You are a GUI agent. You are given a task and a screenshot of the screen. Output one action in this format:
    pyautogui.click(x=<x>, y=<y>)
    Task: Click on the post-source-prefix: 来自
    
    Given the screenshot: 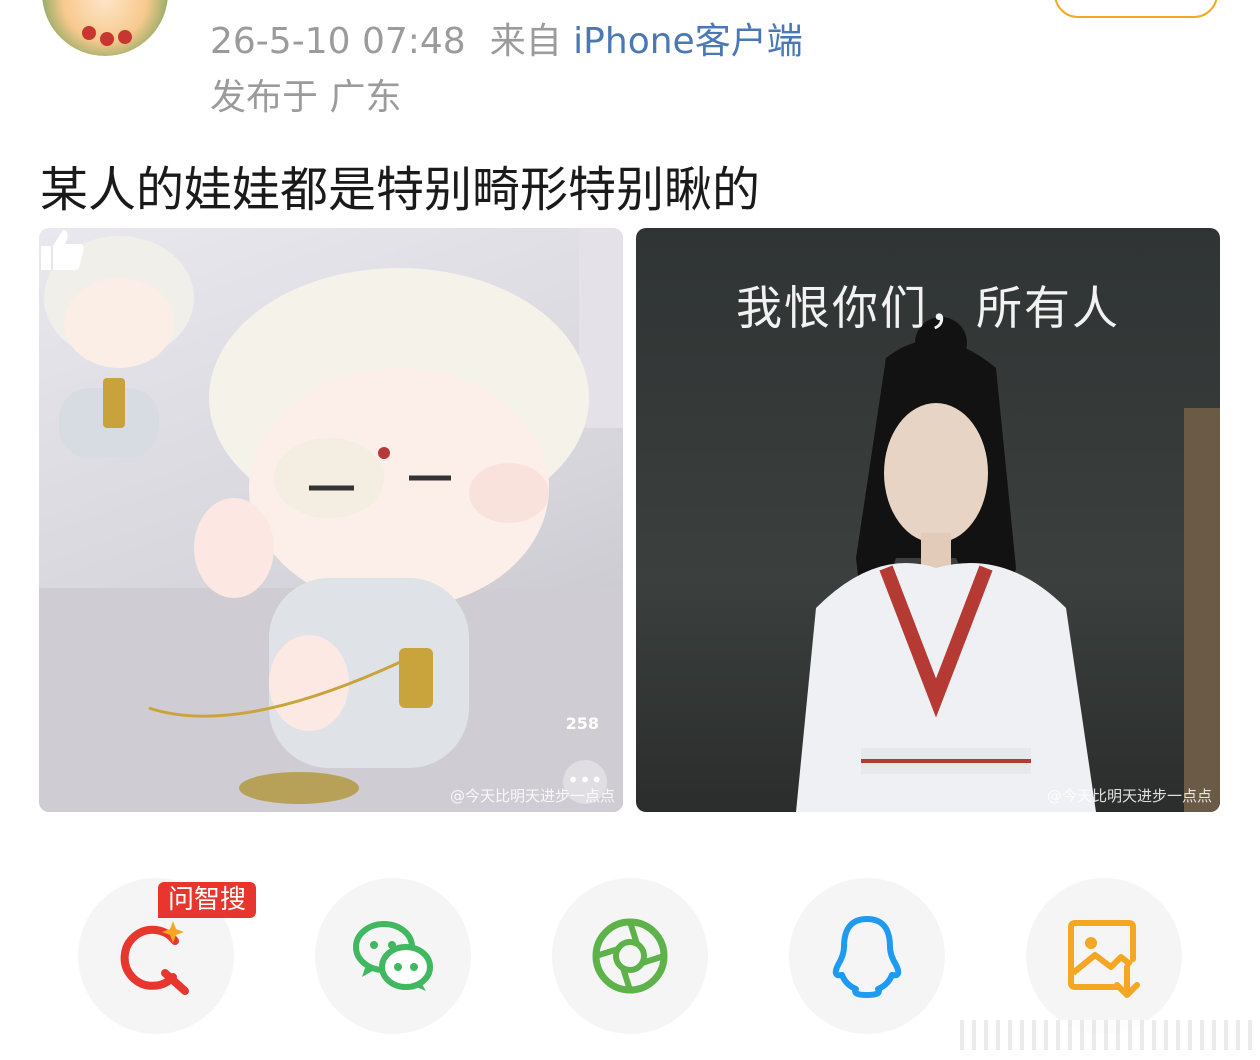 What is the action you would take?
    pyautogui.click(x=525, y=41)
    